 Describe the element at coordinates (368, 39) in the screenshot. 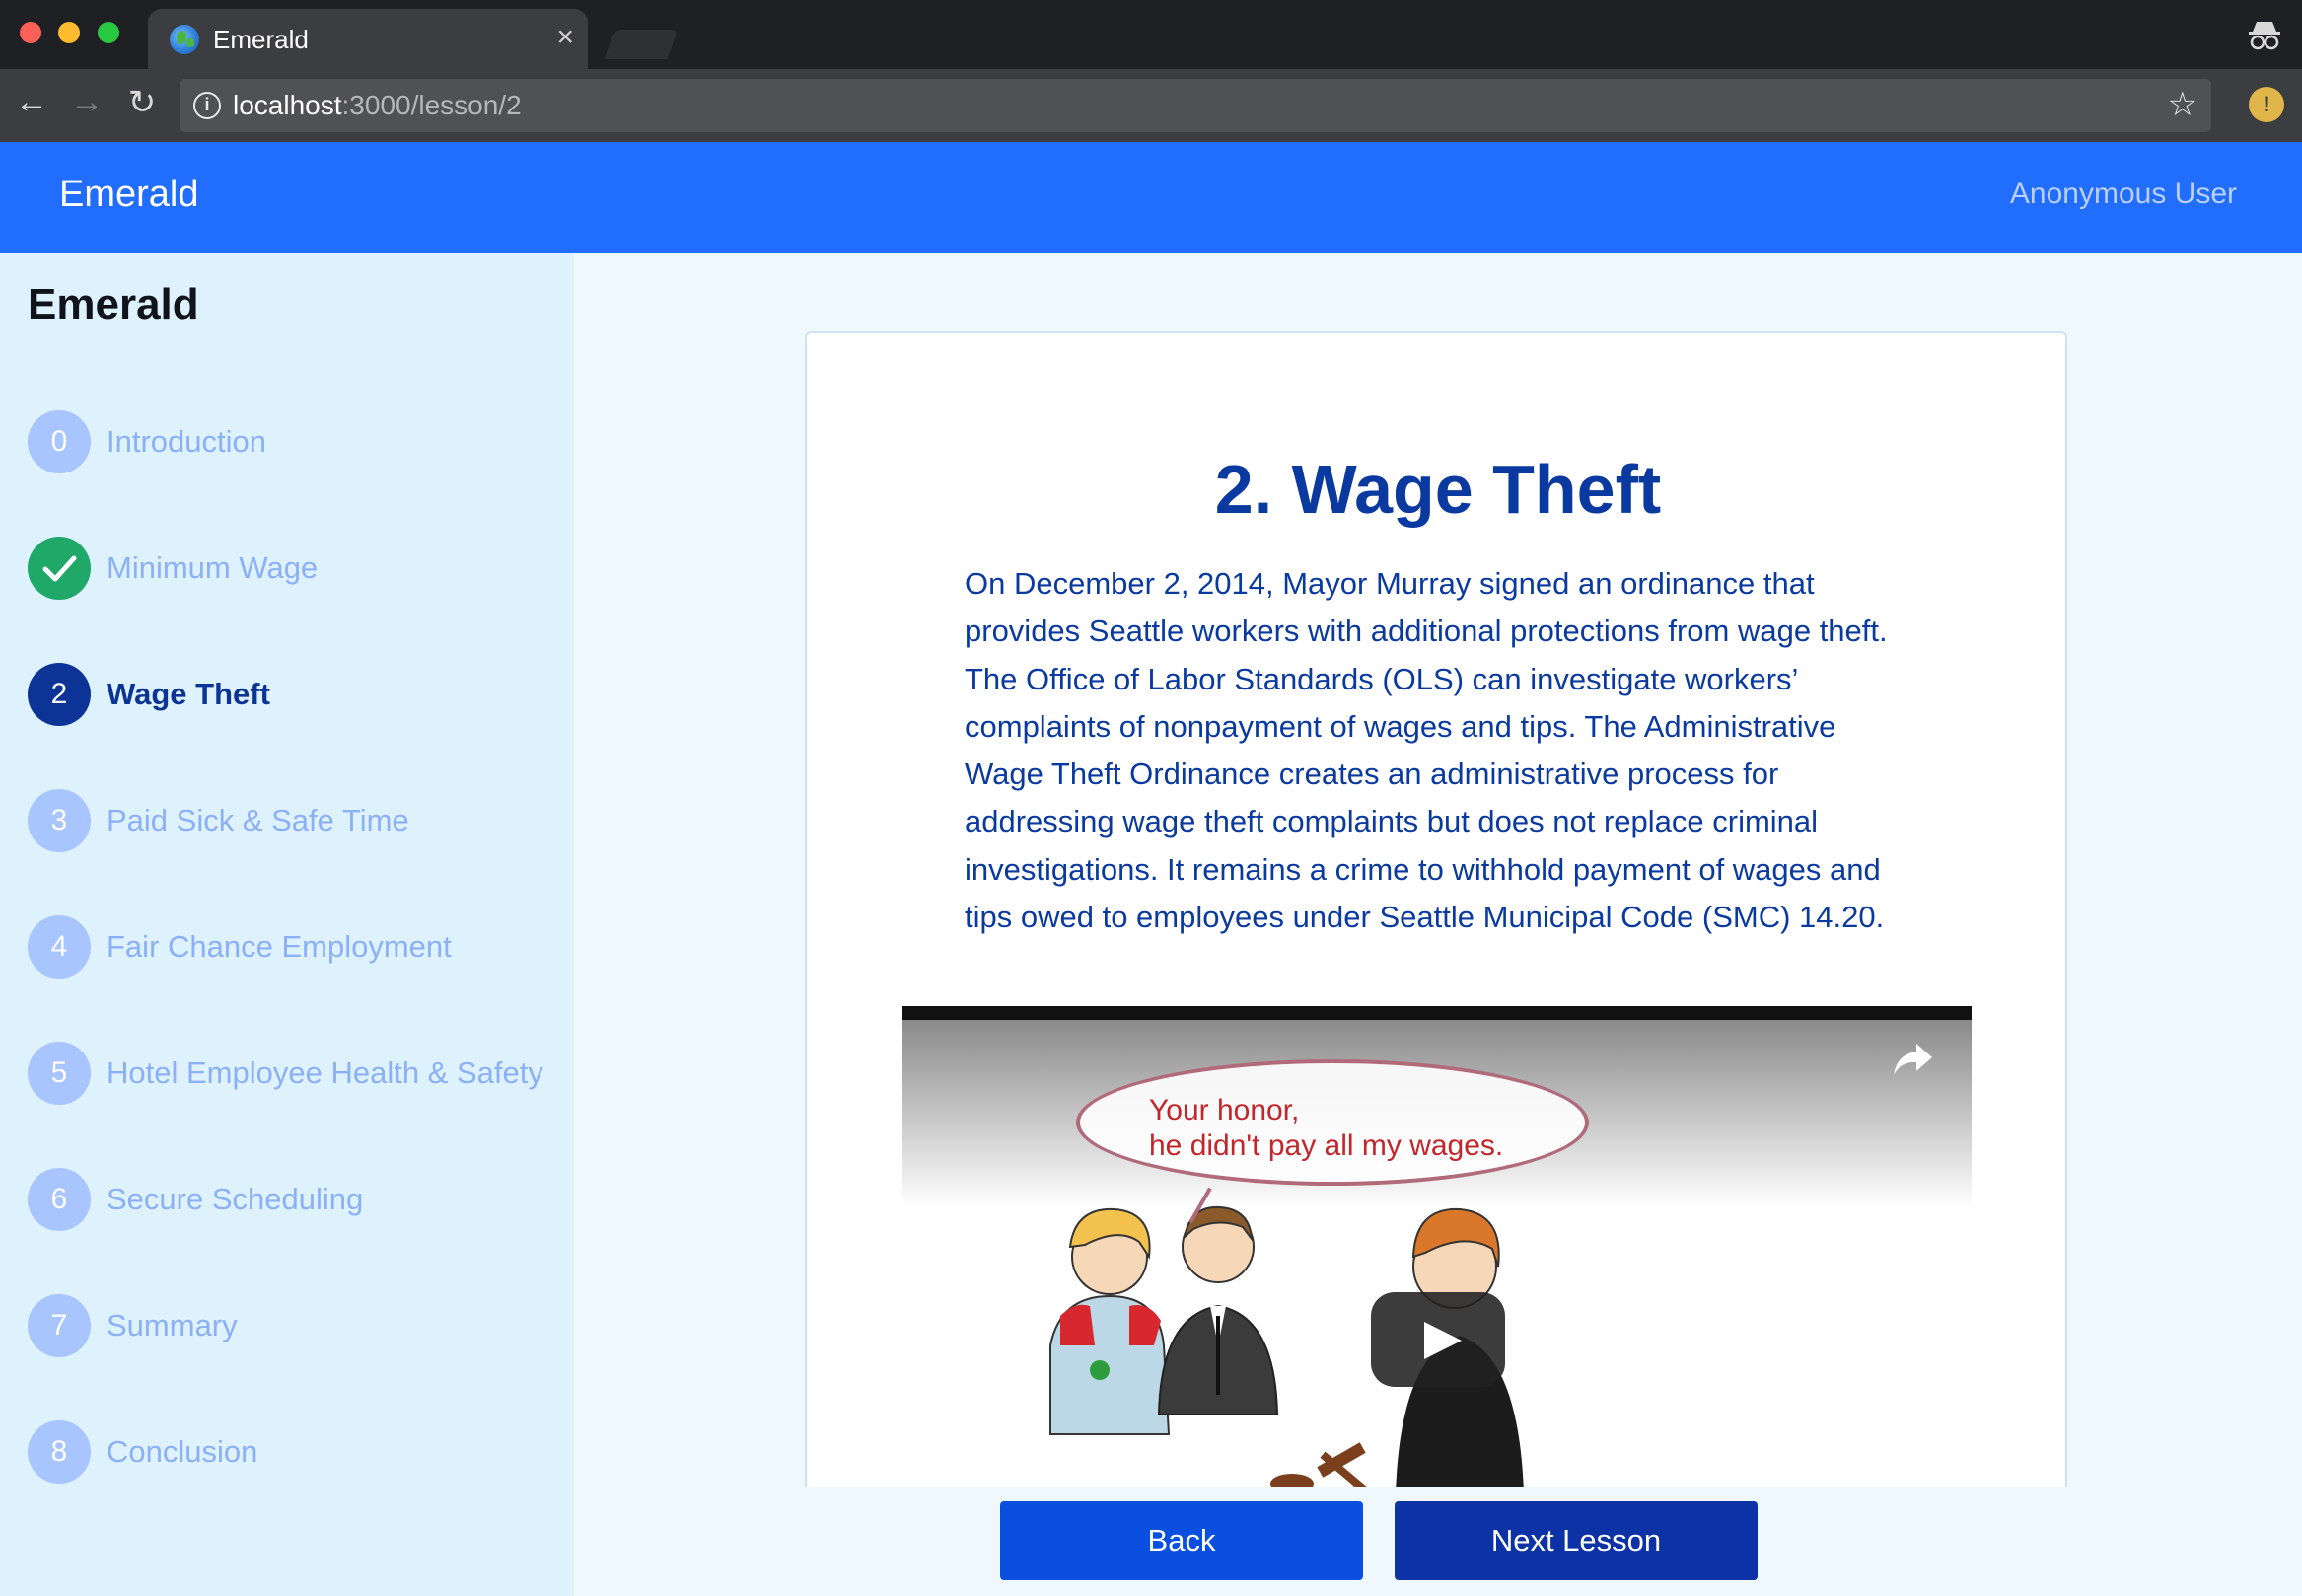

I see `browser-tab: Emerald ×` at that location.